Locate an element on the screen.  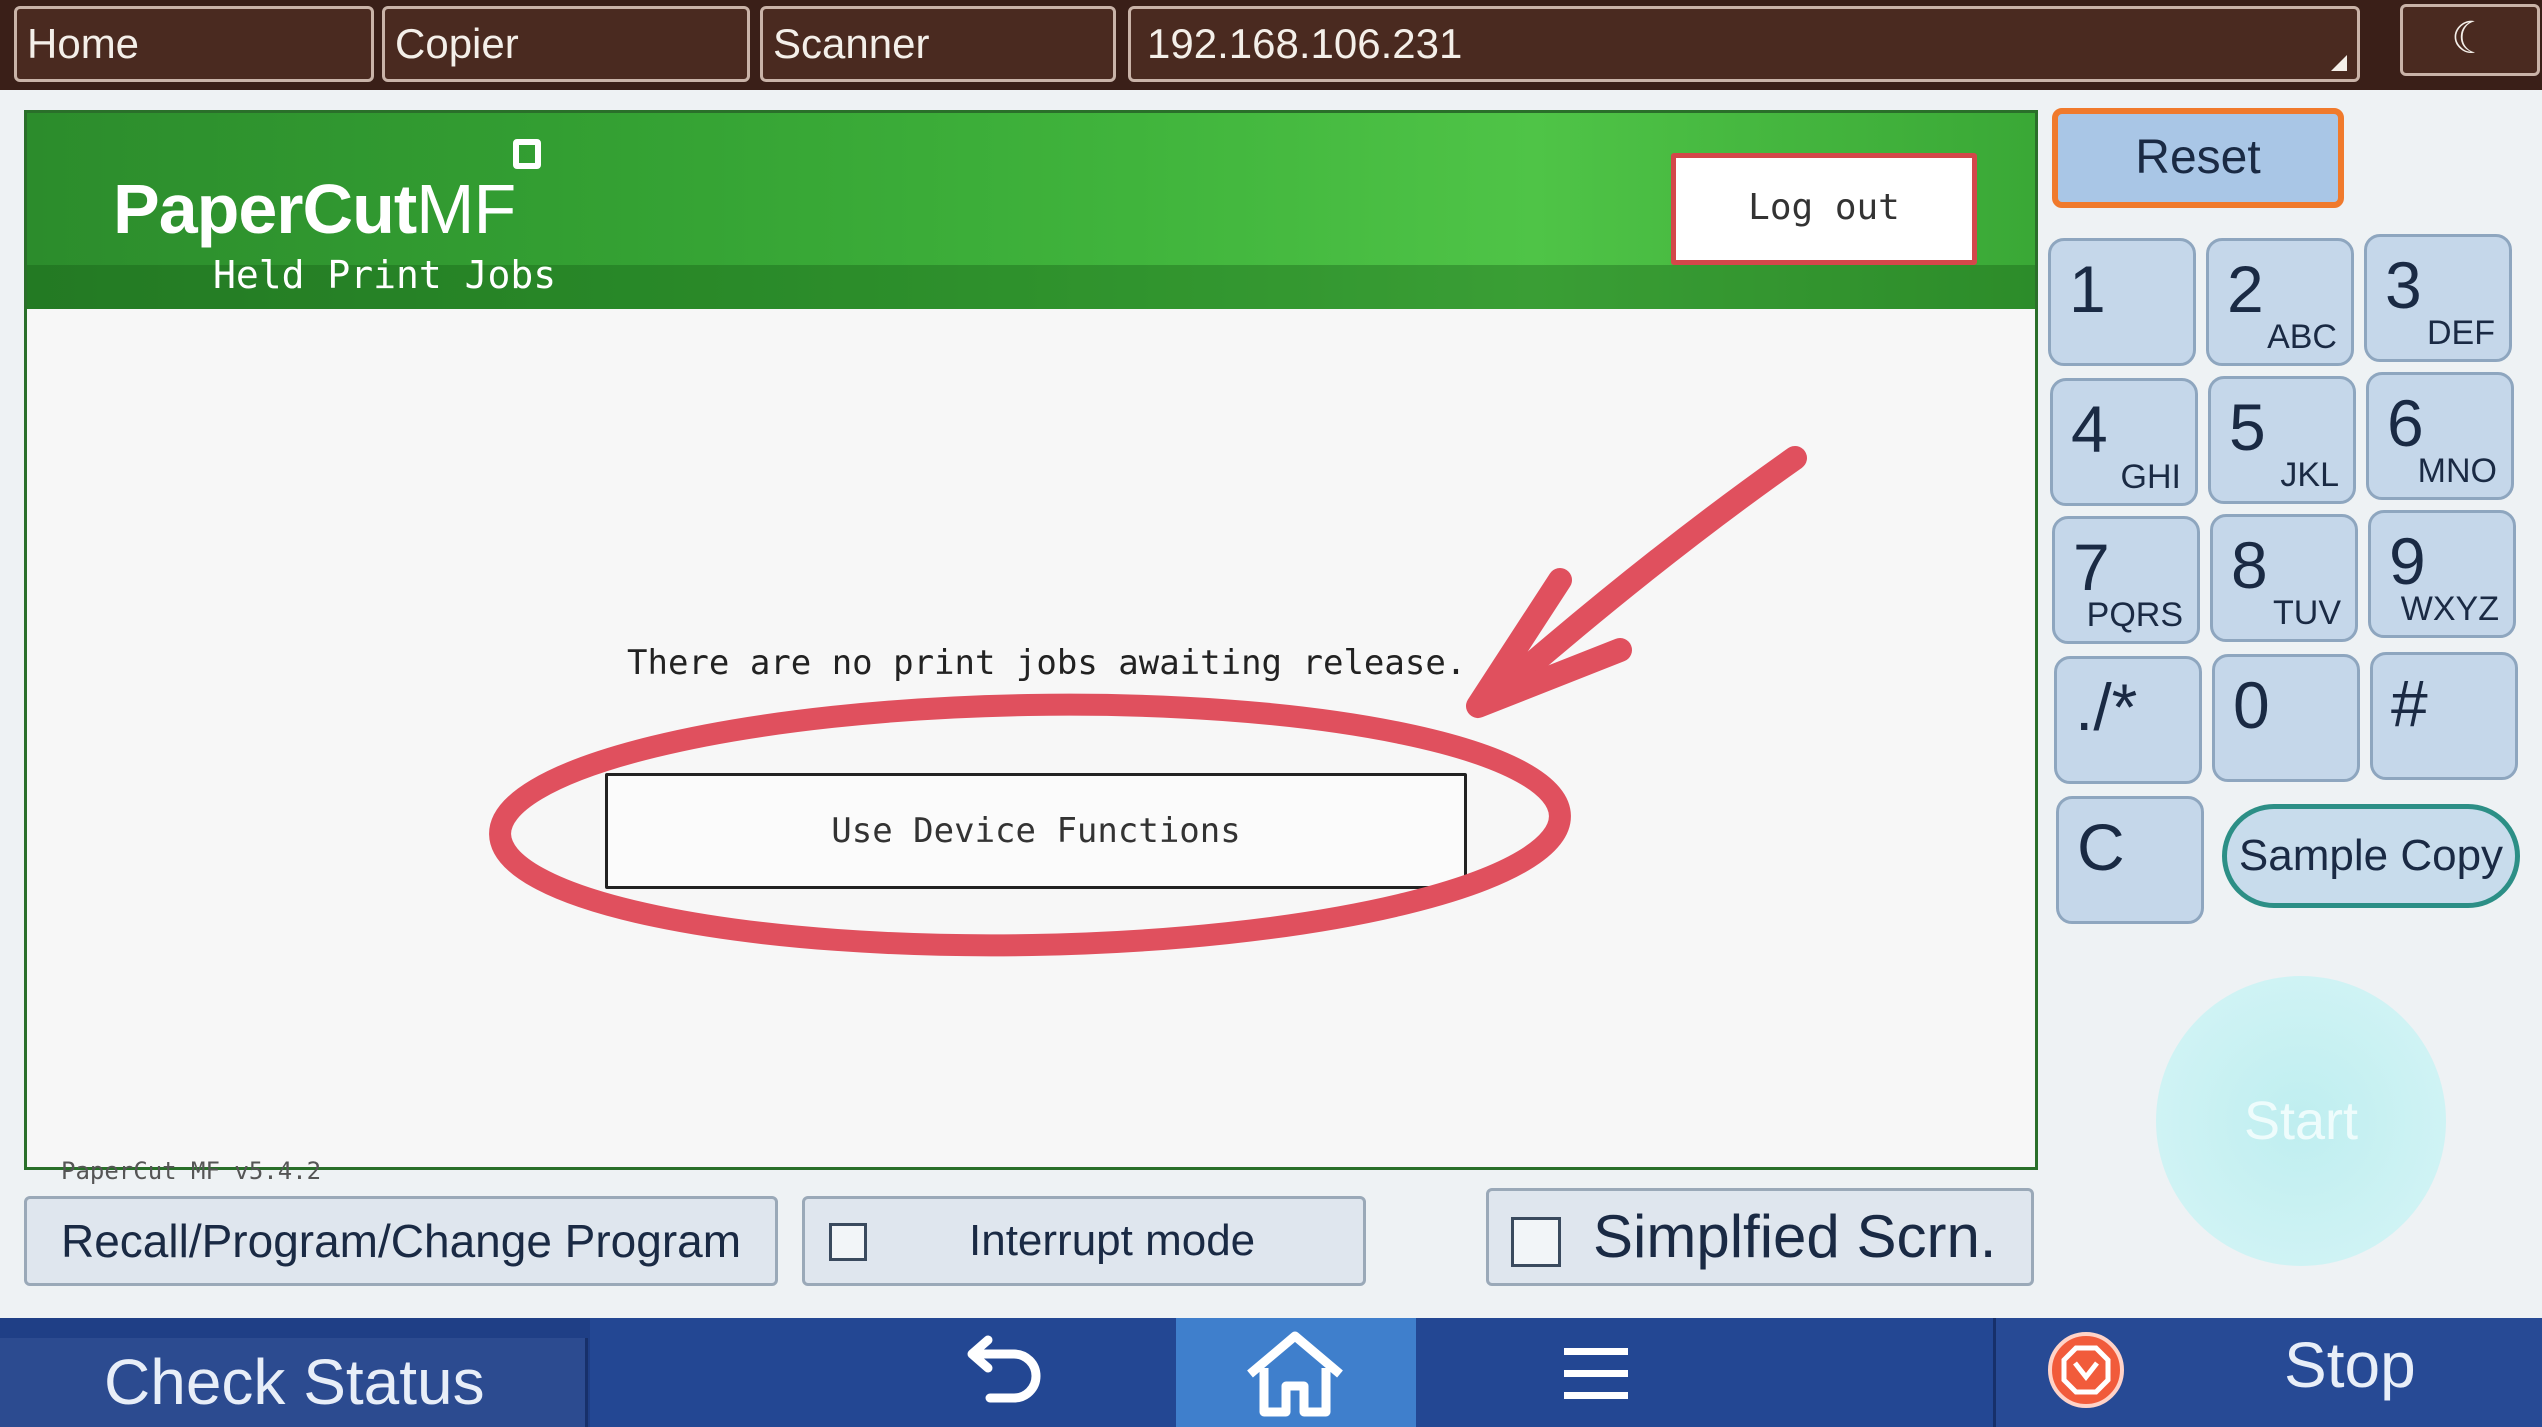
key-number: ./* is located at coordinates (2106, 707).